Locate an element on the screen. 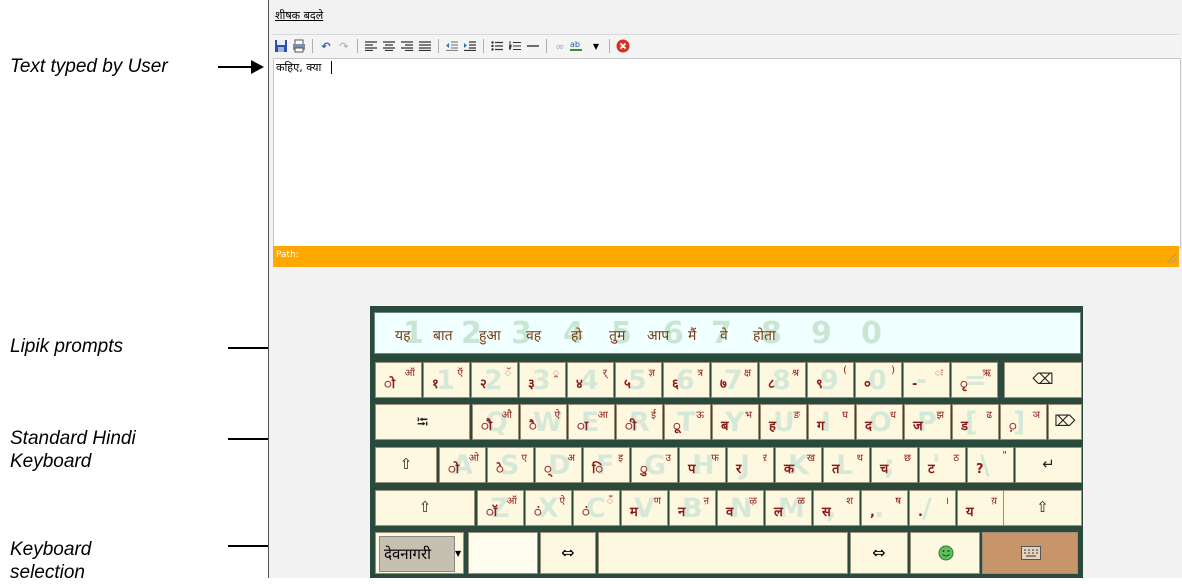  keyboard-toggle-key is located at coordinates (1030, 553).